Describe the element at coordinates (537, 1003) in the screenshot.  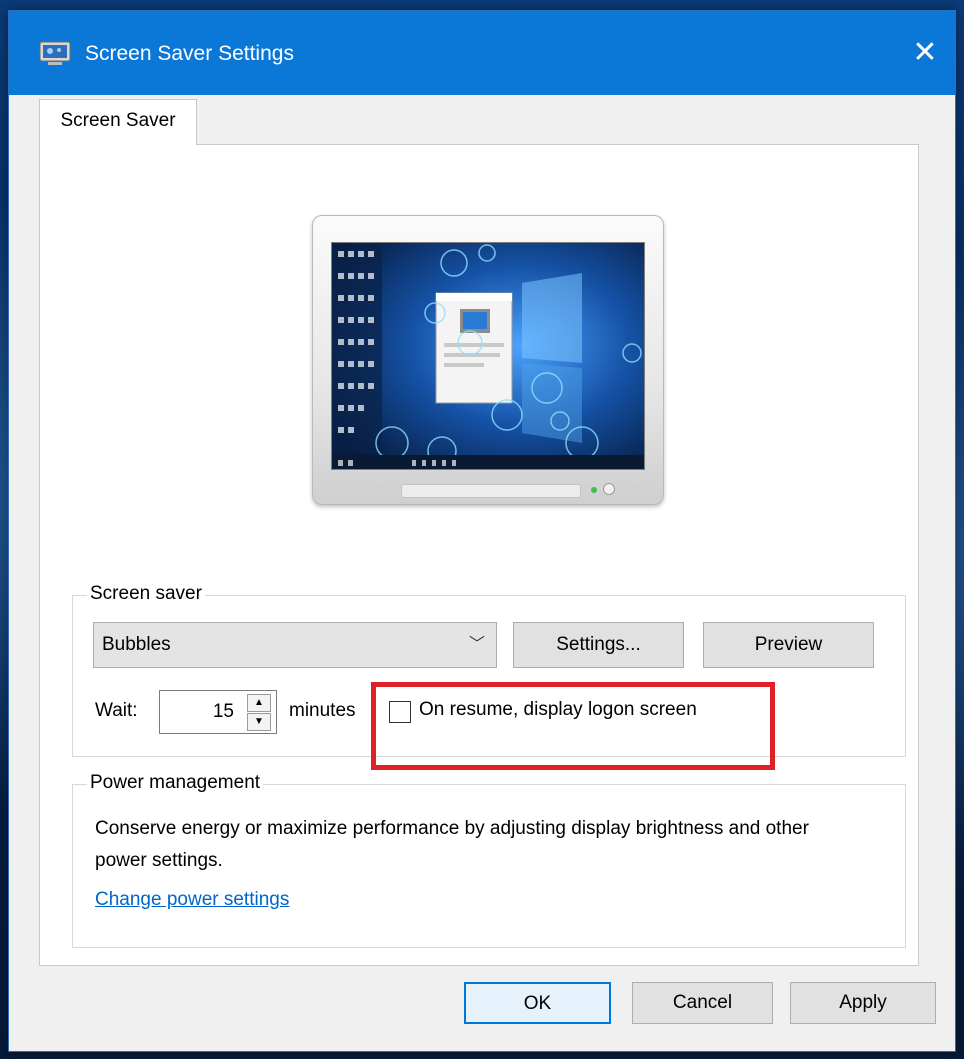
I see `ok-button: OK` at that location.